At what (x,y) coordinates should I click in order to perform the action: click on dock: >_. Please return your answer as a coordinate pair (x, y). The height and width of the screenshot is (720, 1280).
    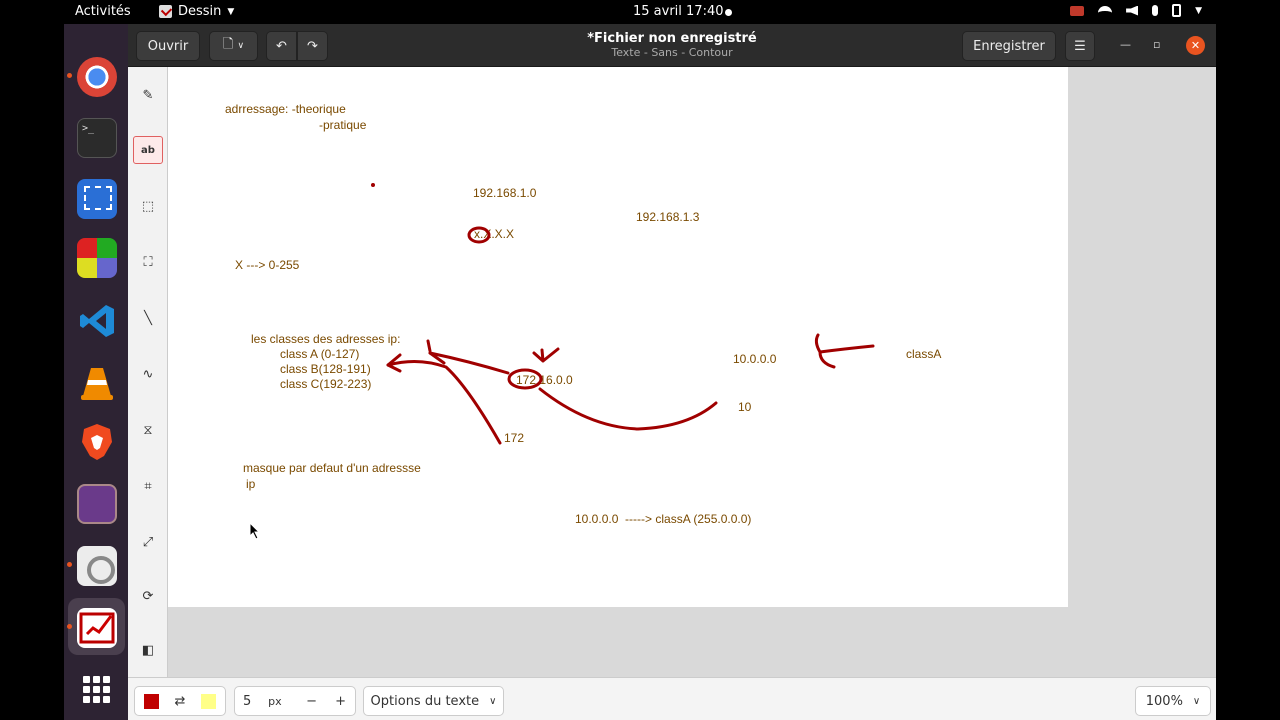
    Looking at the image, I should click on (96, 372).